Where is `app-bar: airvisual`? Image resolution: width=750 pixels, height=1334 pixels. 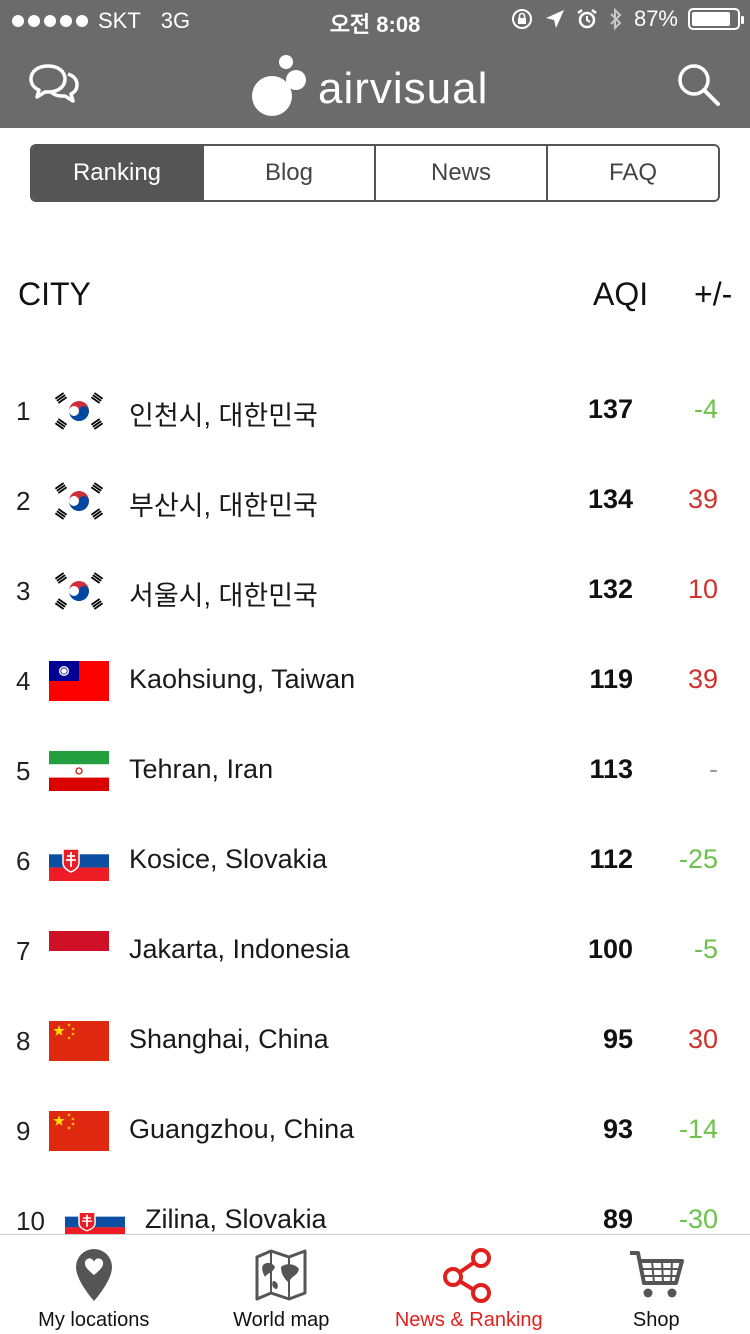 app-bar: airvisual is located at coordinates (375, 84).